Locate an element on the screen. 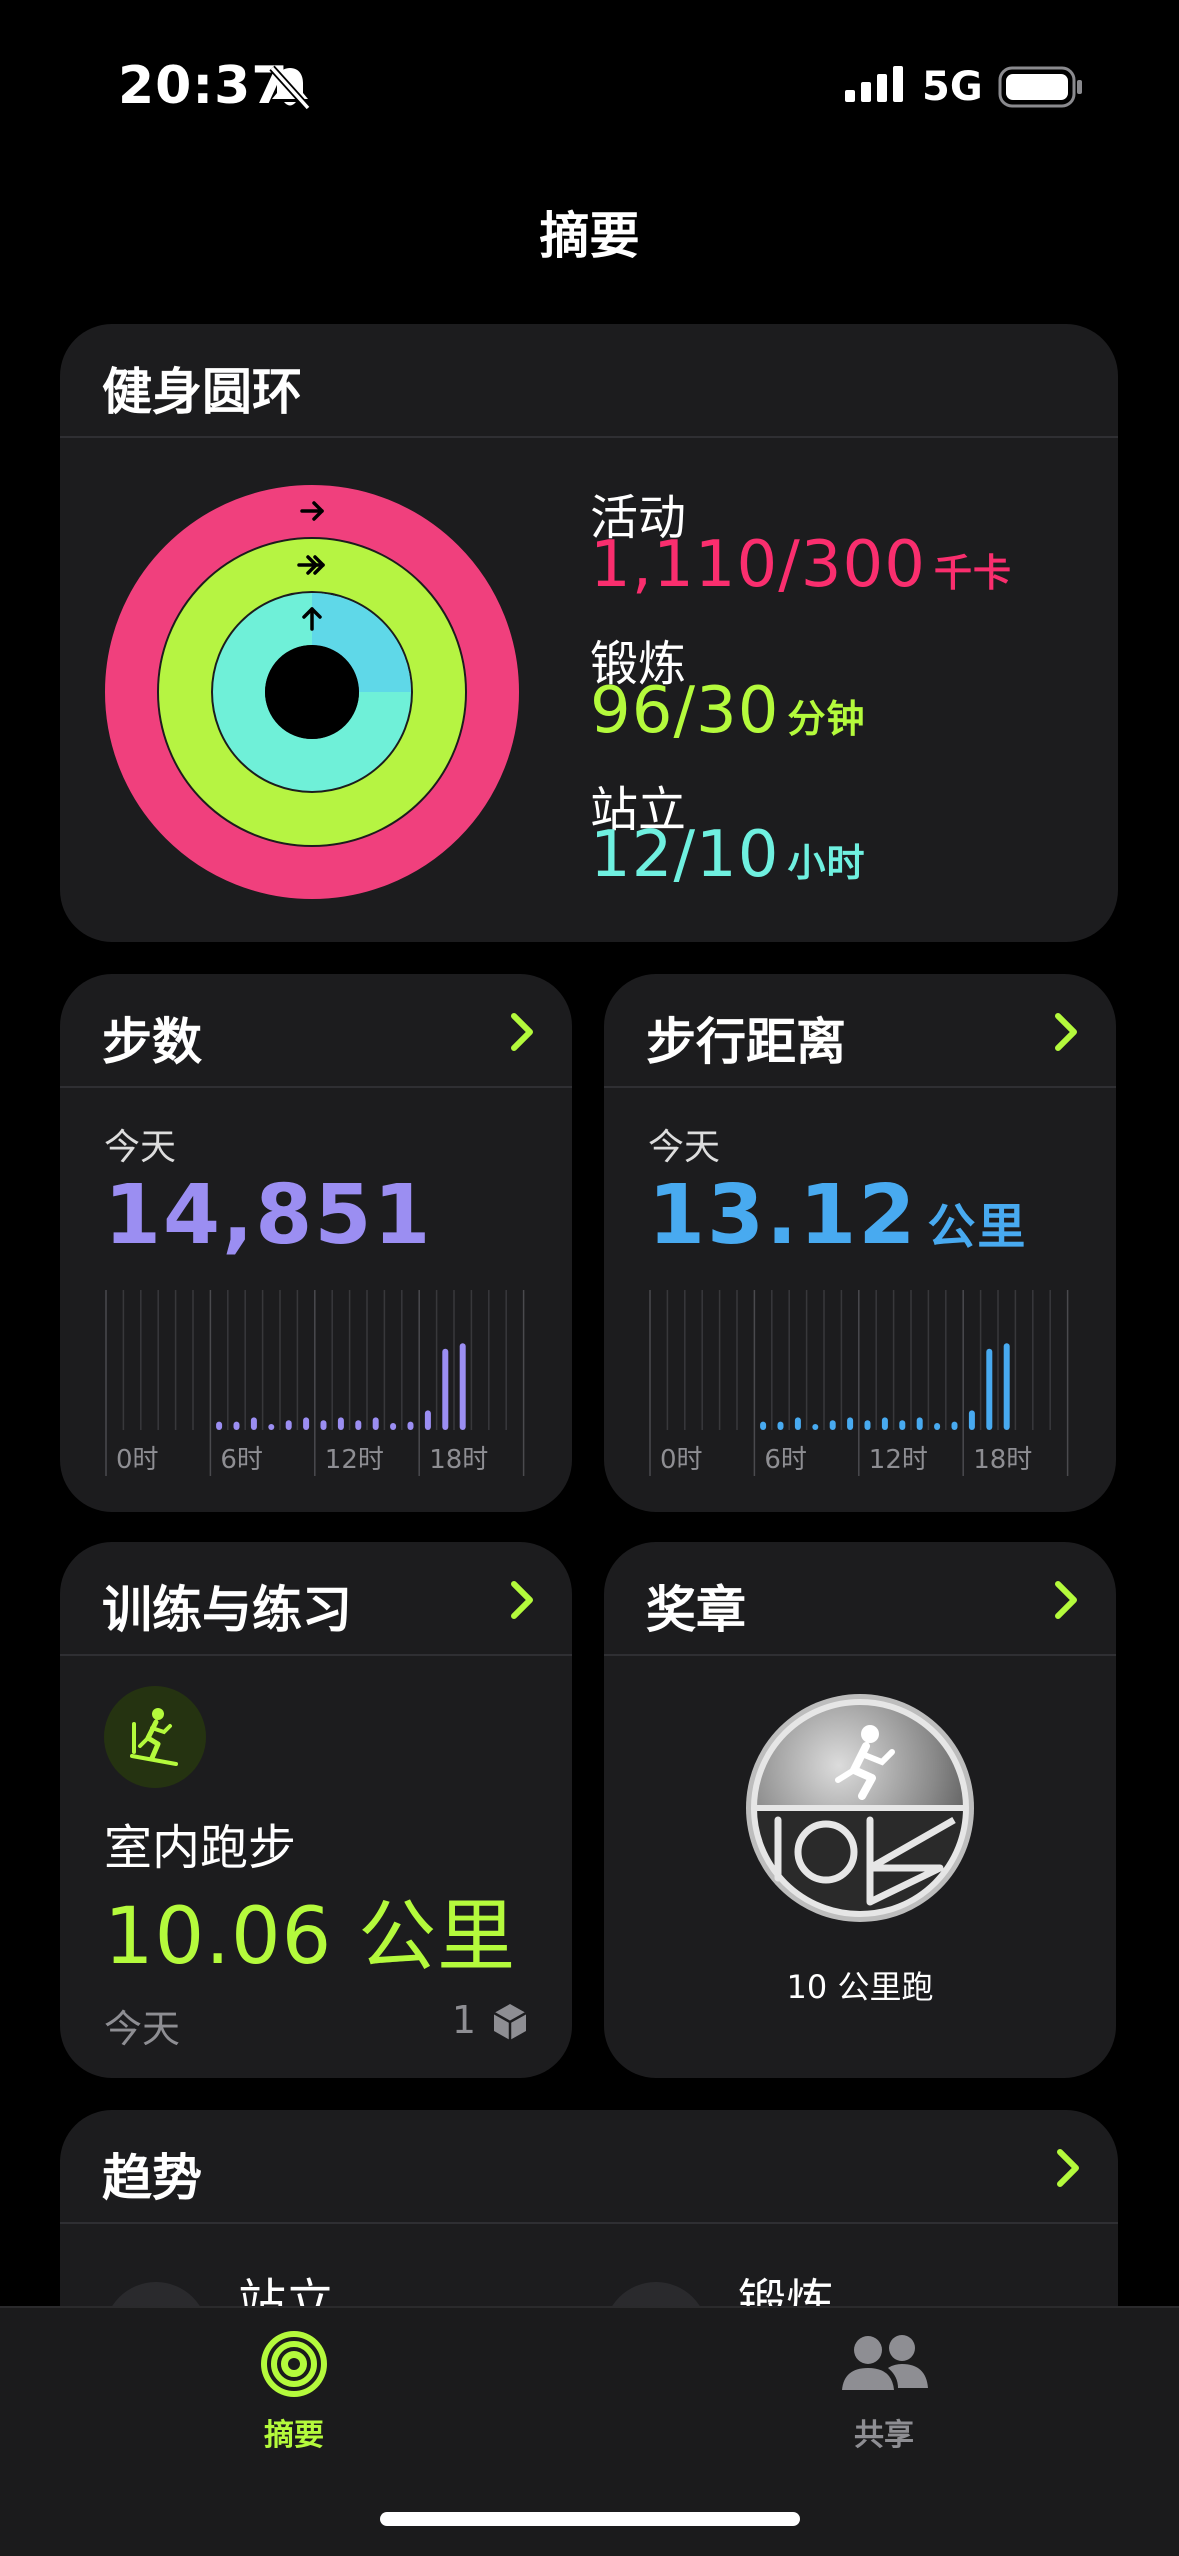 This screenshot has height=2556, width=1179. home-indicator is located at coordinates (590, 2519).